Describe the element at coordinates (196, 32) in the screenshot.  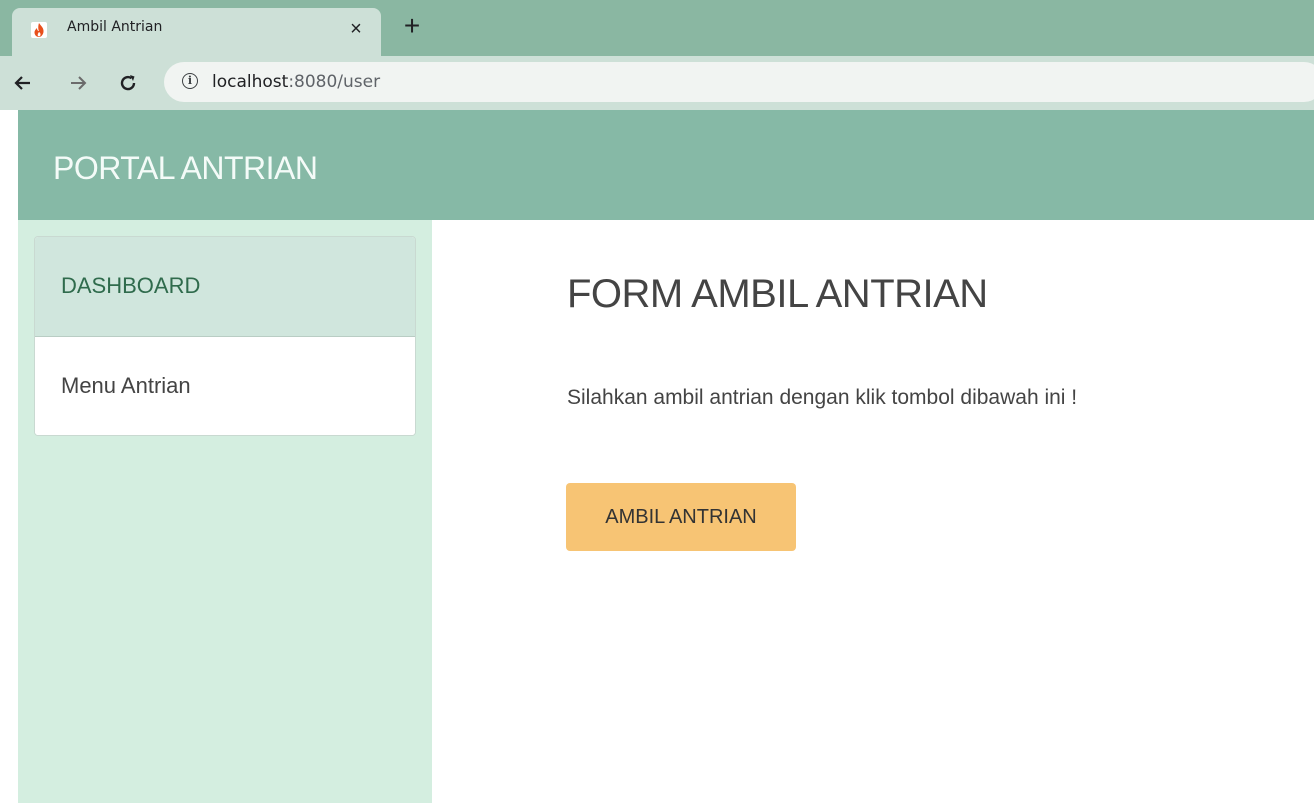
I see `browser-tab: Ambil Antrian ×` at that location.